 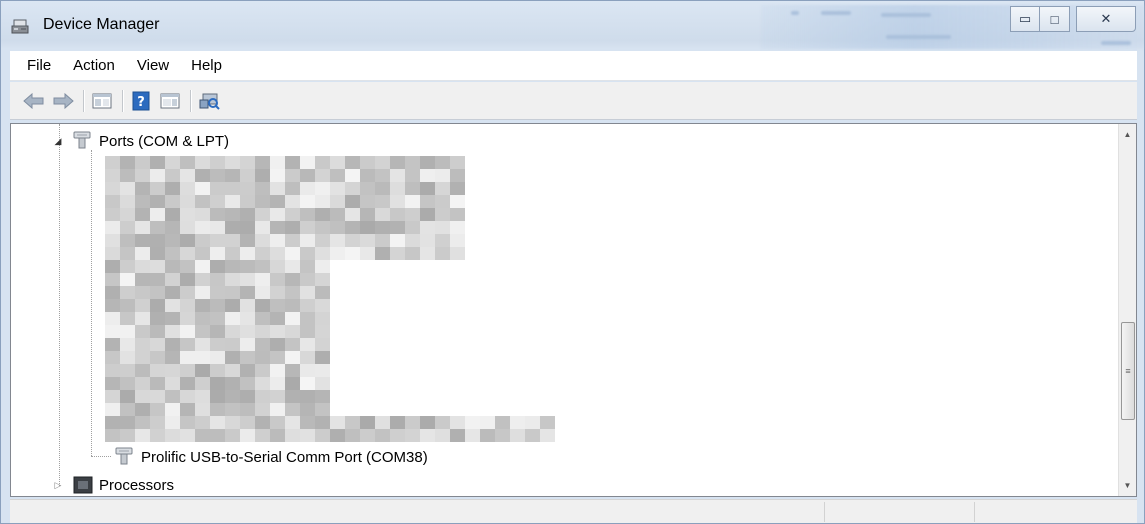 What do you see at coordinates (94, 65) in the screenshot?
I see `menu-action: Action` at bounding box center [94, 65].